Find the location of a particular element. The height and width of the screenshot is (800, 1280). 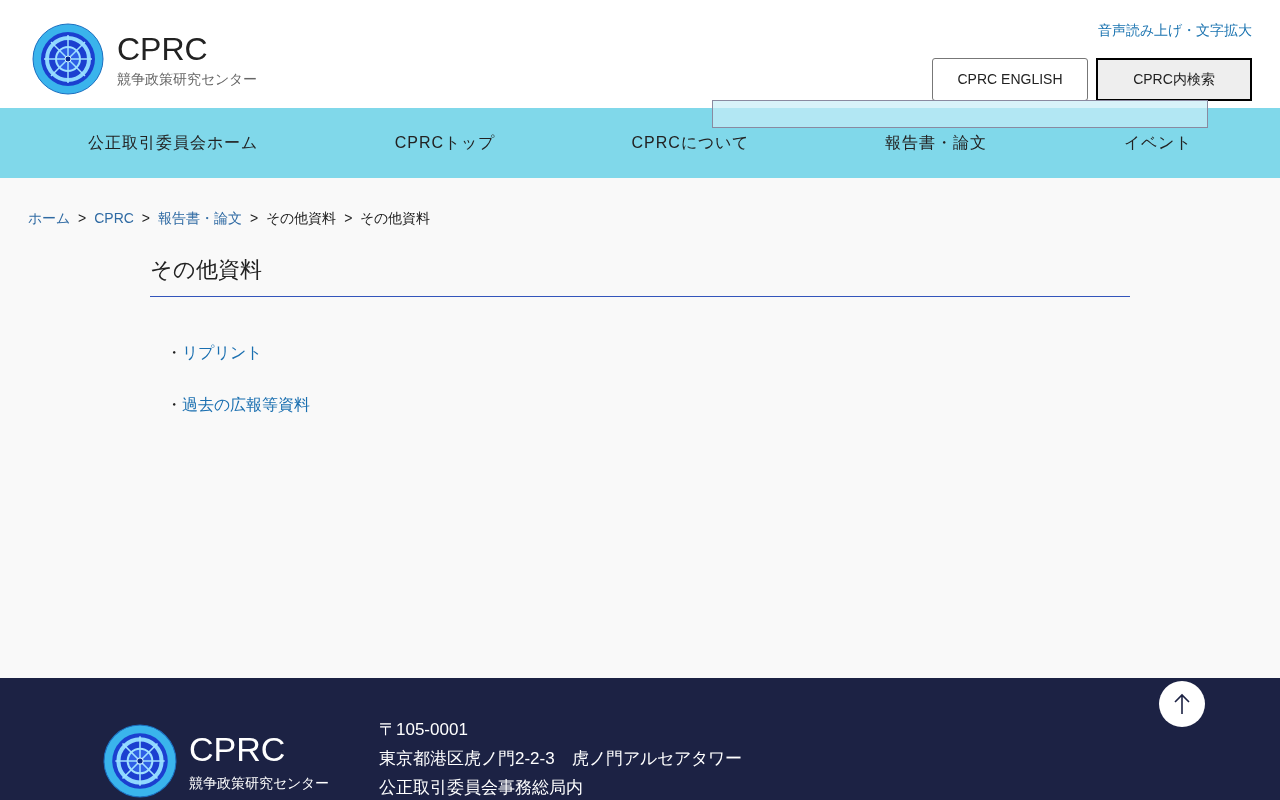

accessibility-link: 音声読み上げ・文字拡大 is located at coordinates (1175, 30).